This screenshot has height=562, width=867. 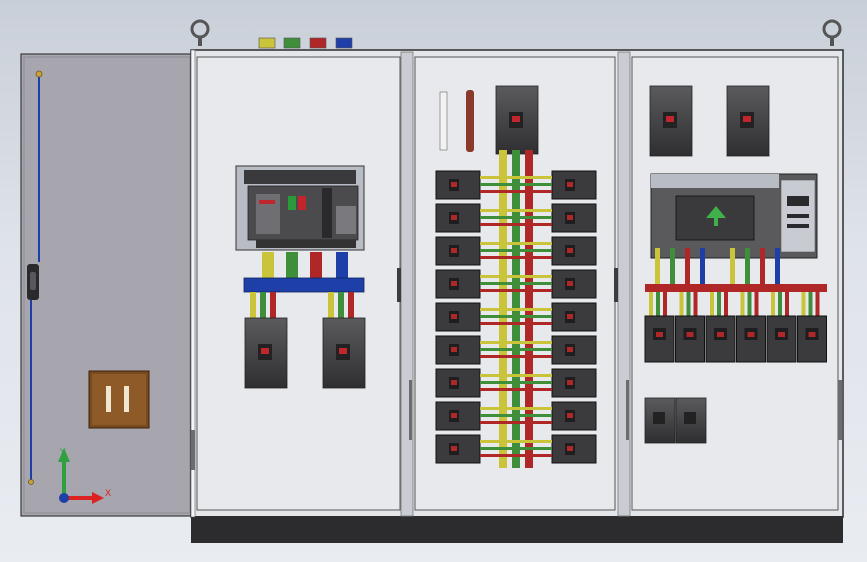 What do you see at coordinates (300, 208) in the screenshot?
I see `main-air-circuit-breaker` at bounding box center [300, 208].